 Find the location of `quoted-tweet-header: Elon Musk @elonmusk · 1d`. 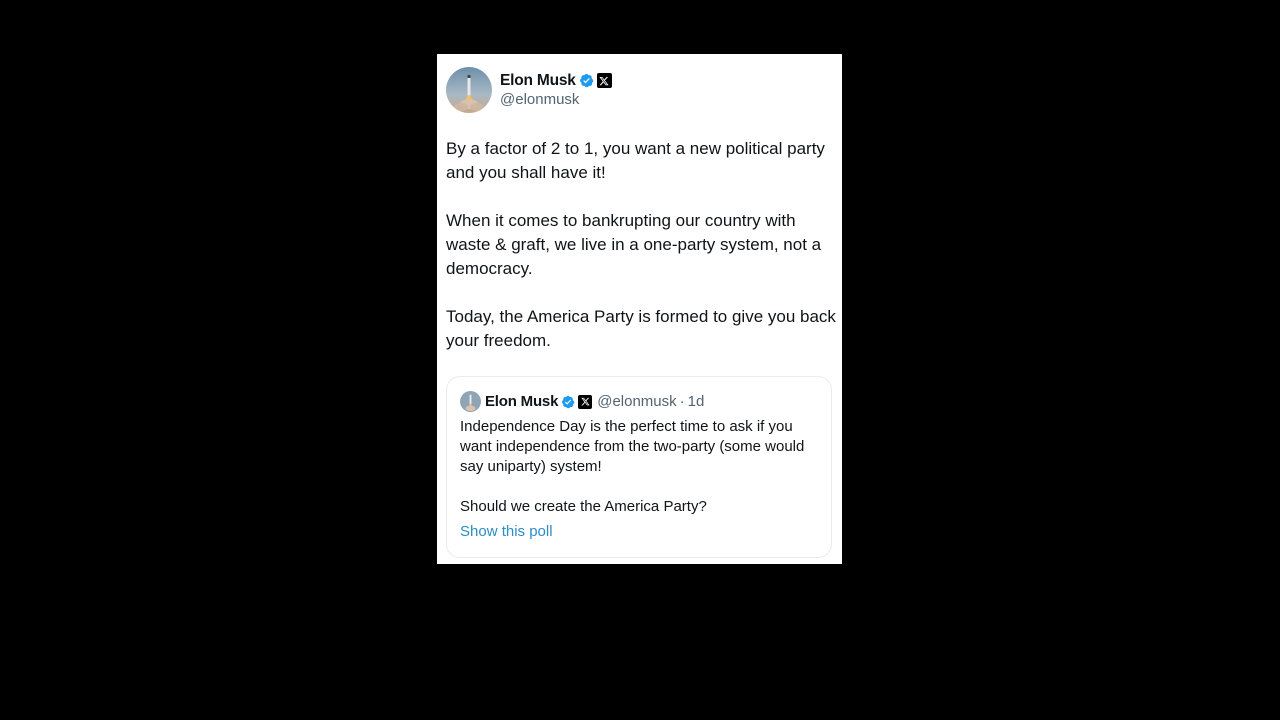

quoted-tweet-header: Elon Musk @elonmusk · 1d is located at coordinates (582, 401).